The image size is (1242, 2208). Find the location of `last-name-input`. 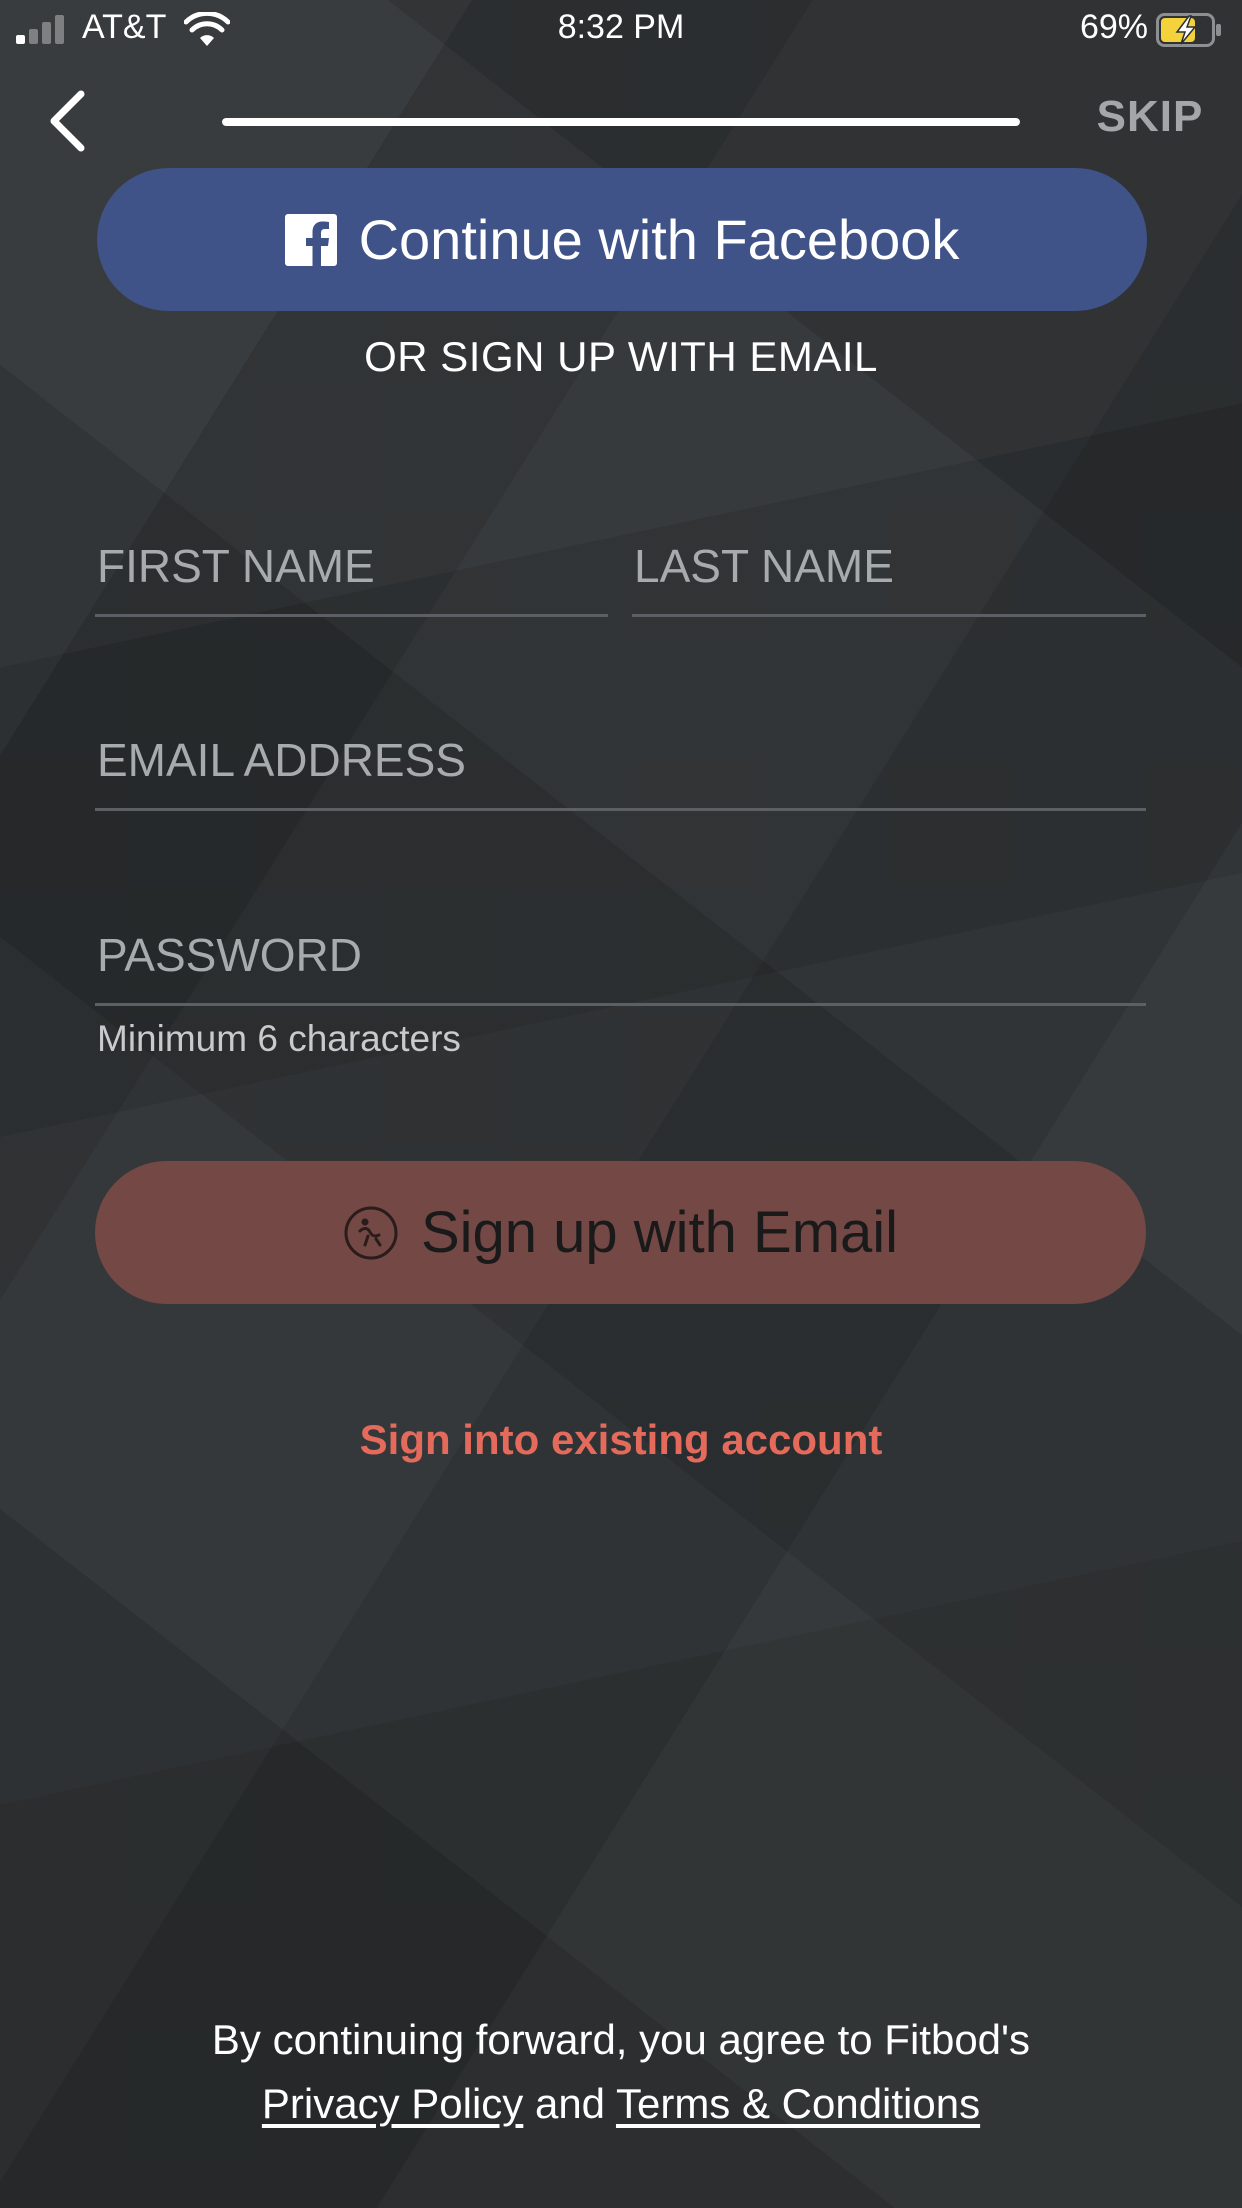

last-name-input is located at coordinates (889, 566).